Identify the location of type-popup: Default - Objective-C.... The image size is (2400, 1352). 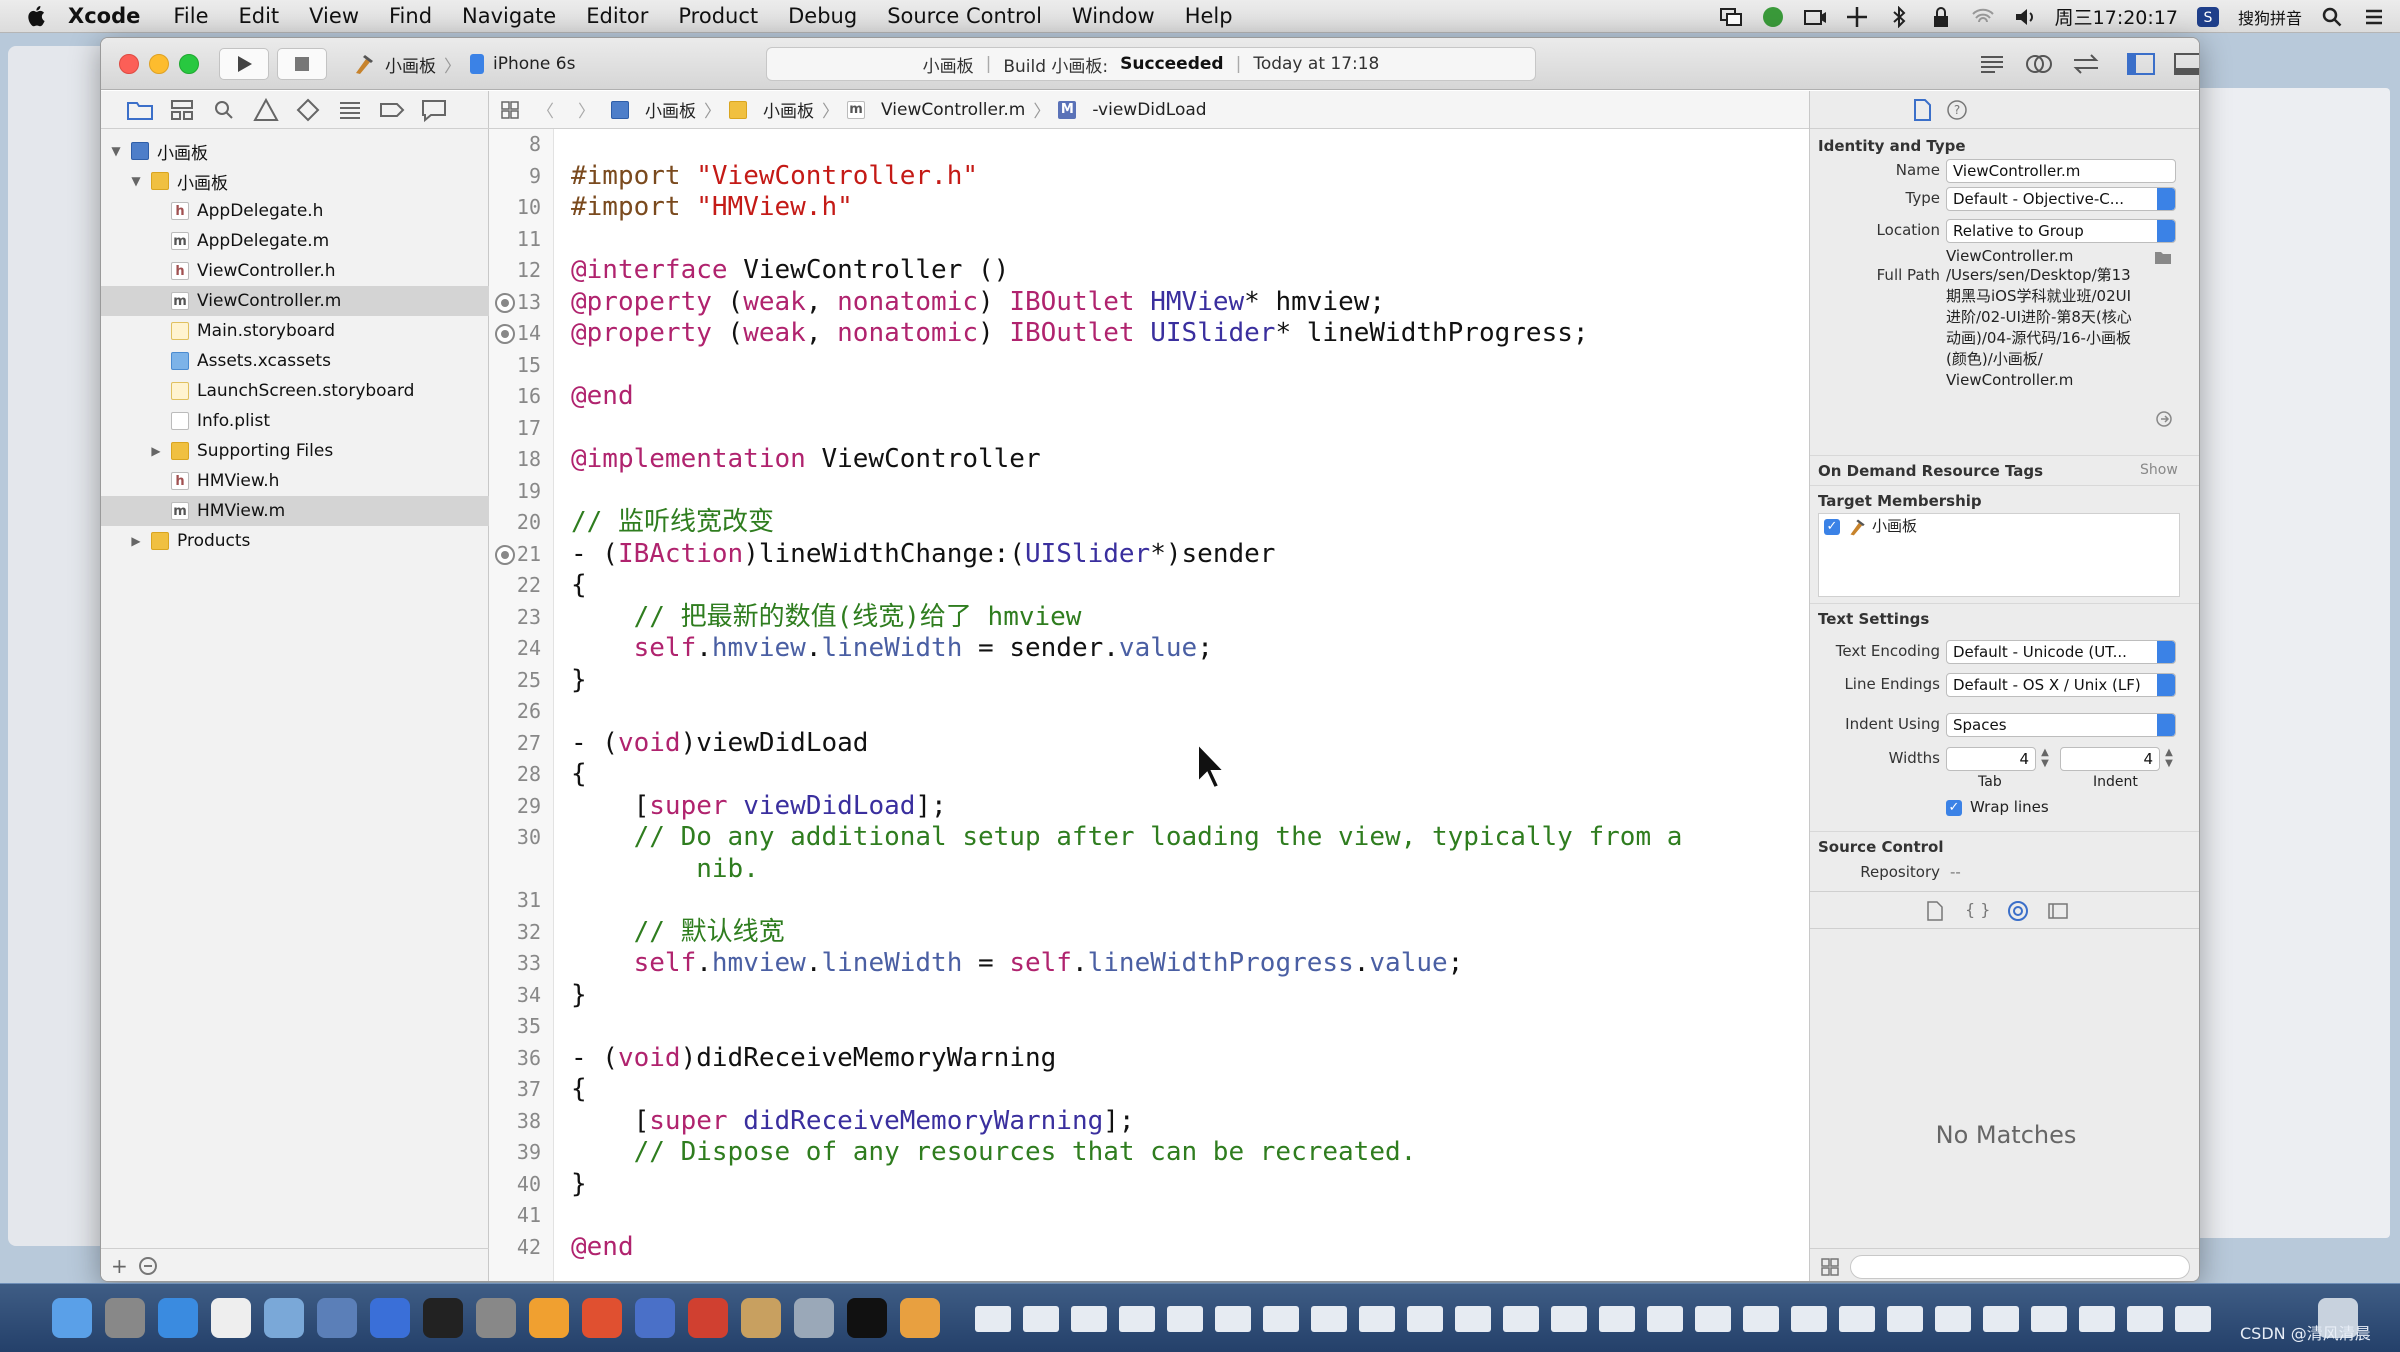
(2061, 199).